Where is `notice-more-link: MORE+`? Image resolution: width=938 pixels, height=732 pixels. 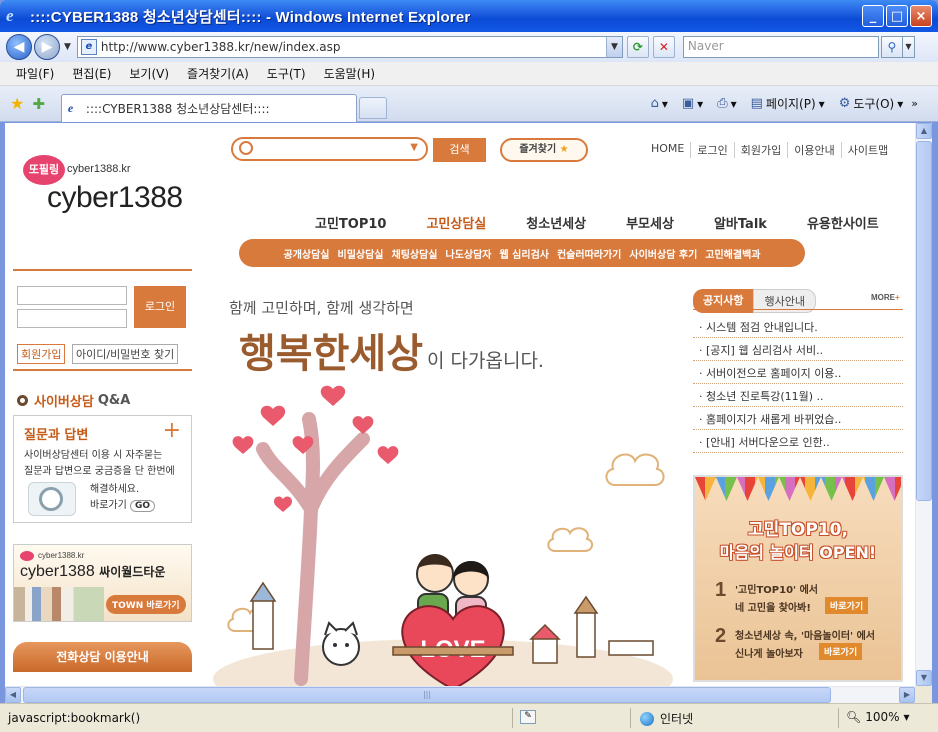 notice-more-link: MORE+ is located at coordinates (885, 297).